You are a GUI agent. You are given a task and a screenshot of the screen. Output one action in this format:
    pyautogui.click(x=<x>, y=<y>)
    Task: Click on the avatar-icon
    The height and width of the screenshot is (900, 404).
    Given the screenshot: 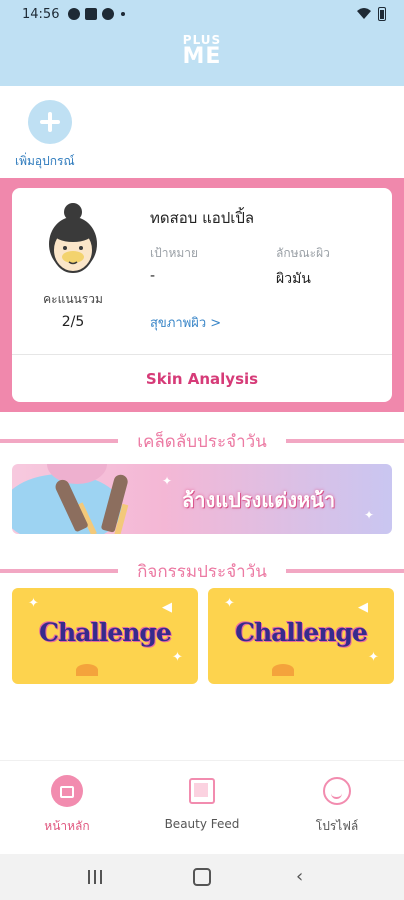 What is the action you would take?
    pyautogui.click(x=73, y=238)
    